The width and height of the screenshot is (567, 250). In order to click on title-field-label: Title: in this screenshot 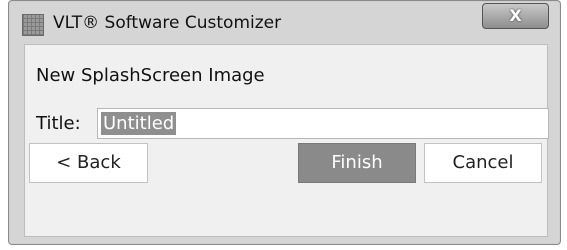, I will do `click(58, 123)`.